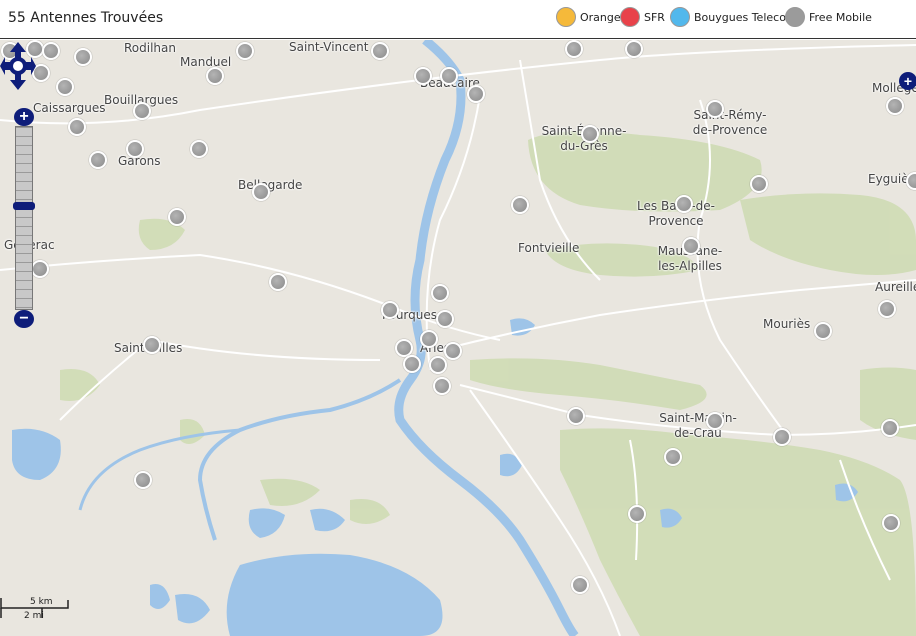 This screenshot has height=636, width=916. I want to click on legend-label: SFR, so click(654, 17).